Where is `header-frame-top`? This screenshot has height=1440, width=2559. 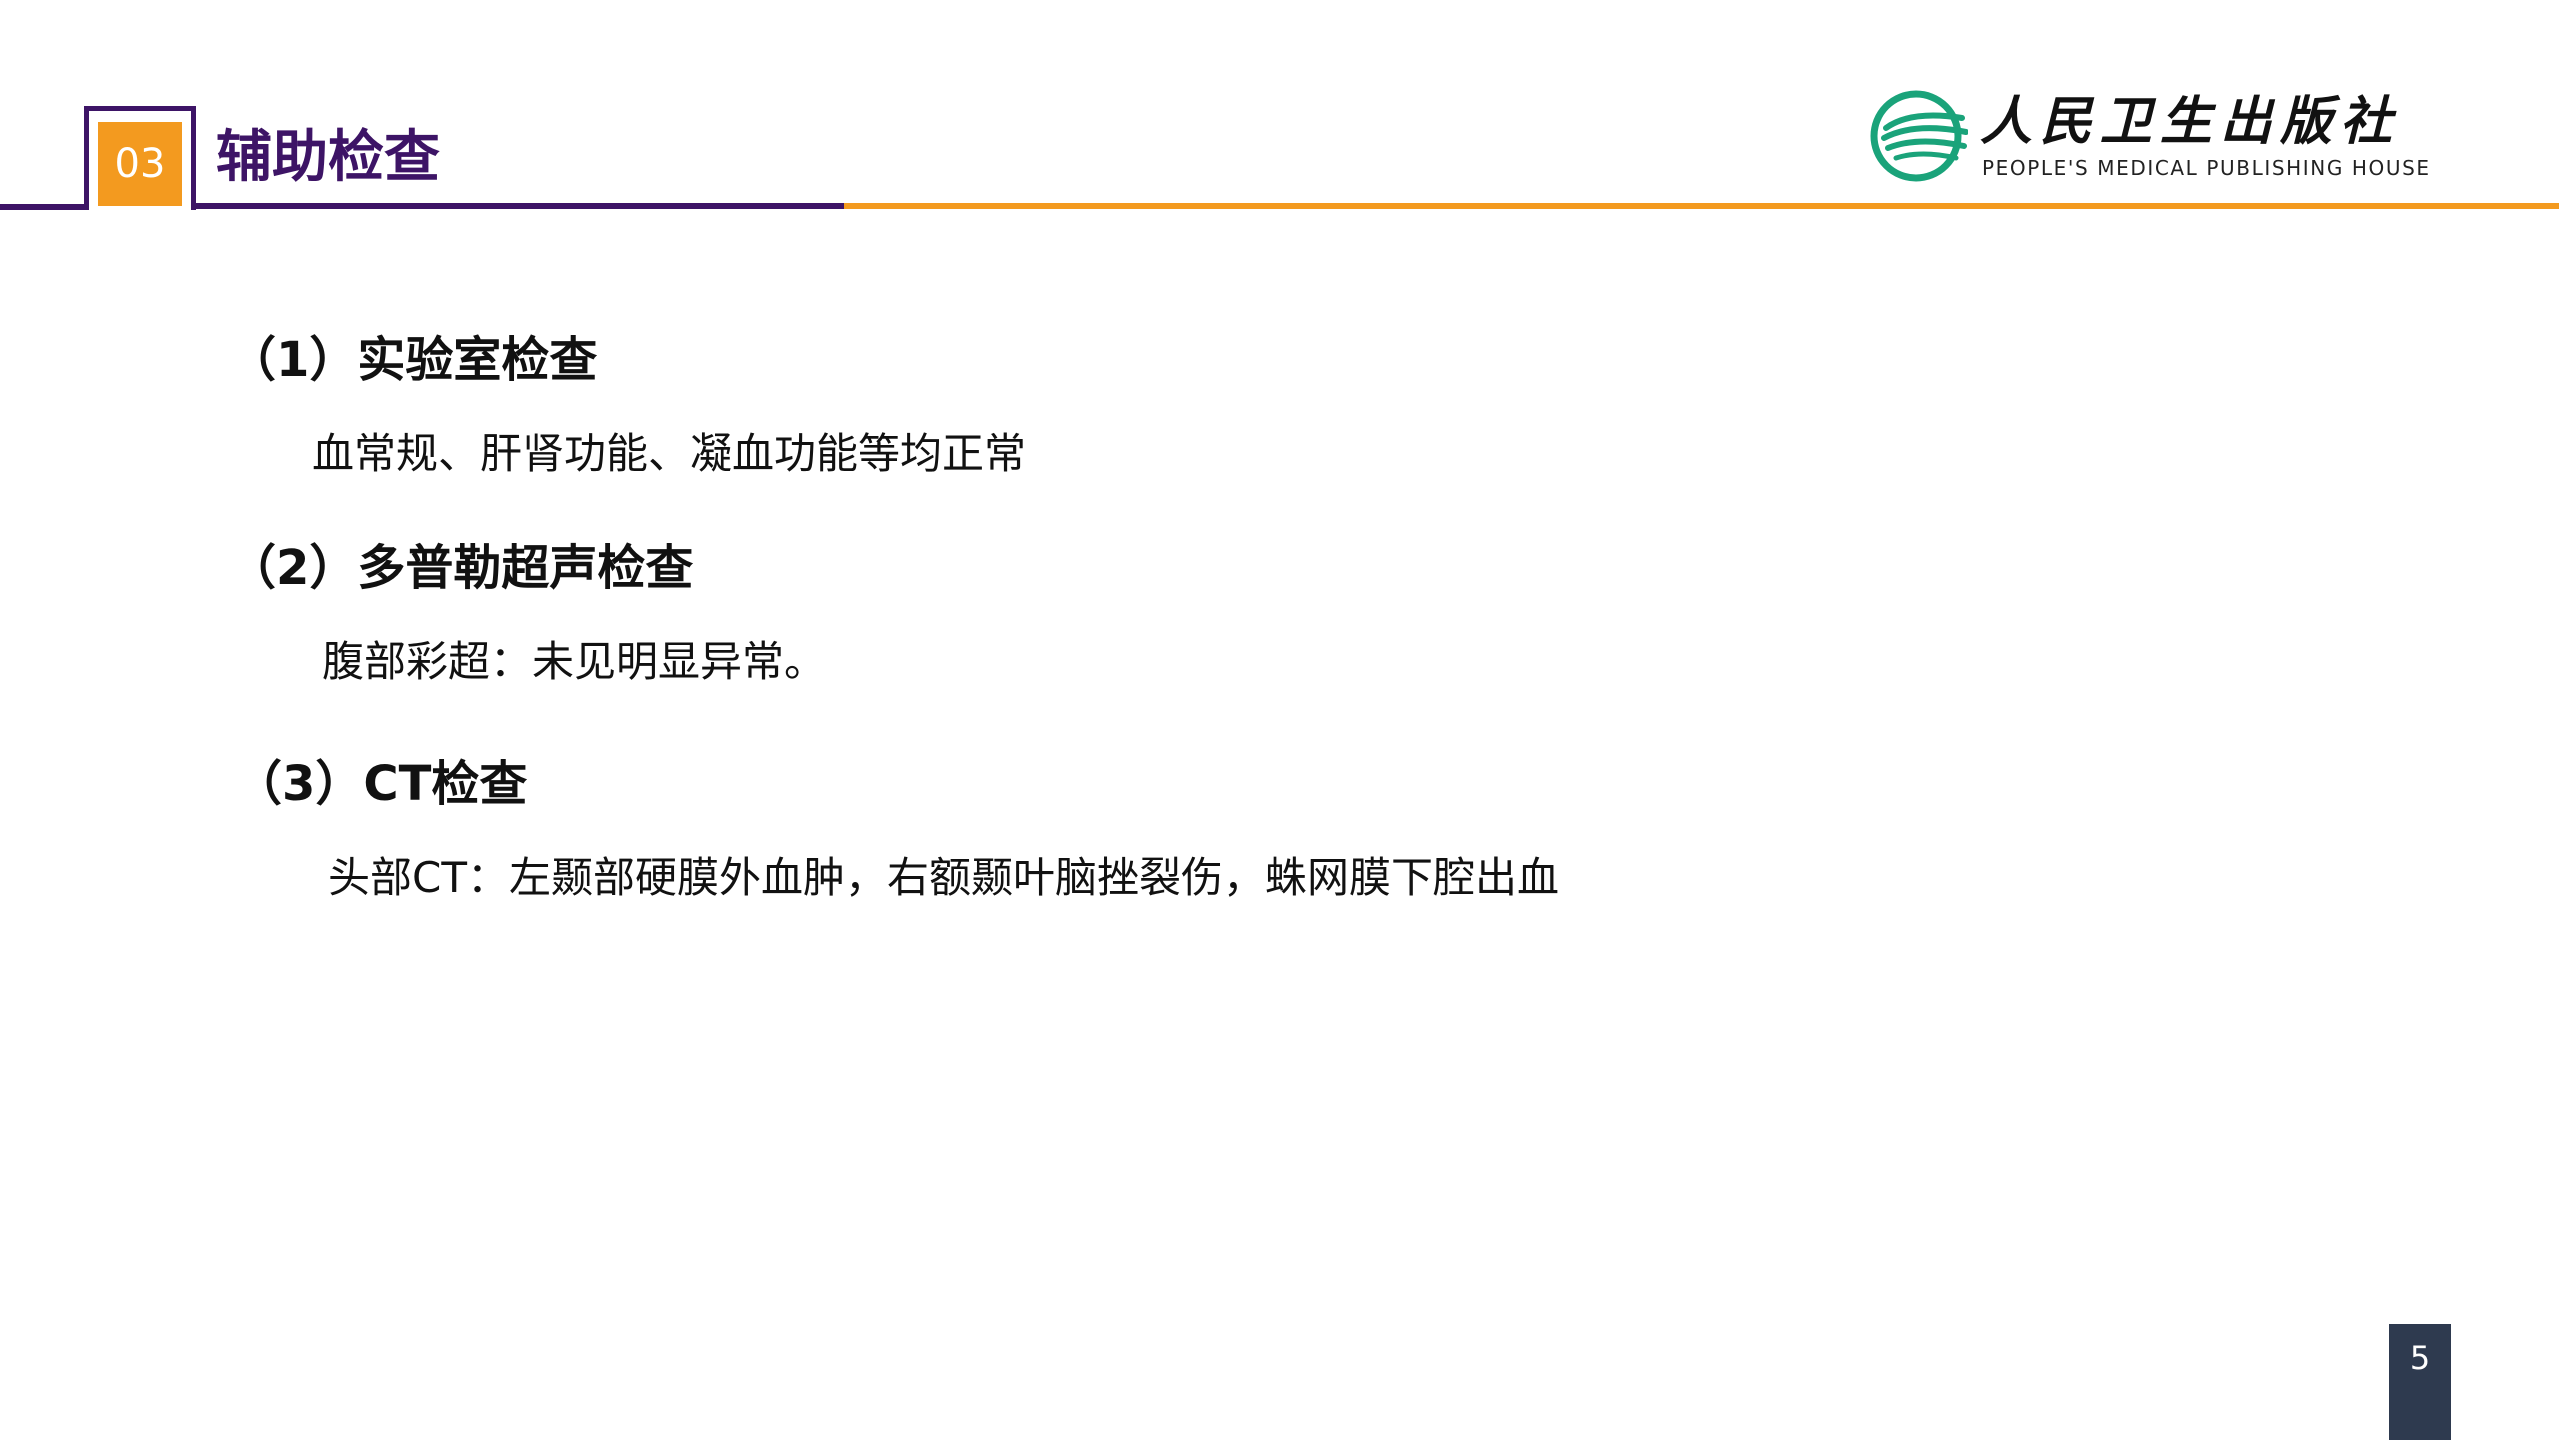
header-frame-top is located at coordinates (140, 108).